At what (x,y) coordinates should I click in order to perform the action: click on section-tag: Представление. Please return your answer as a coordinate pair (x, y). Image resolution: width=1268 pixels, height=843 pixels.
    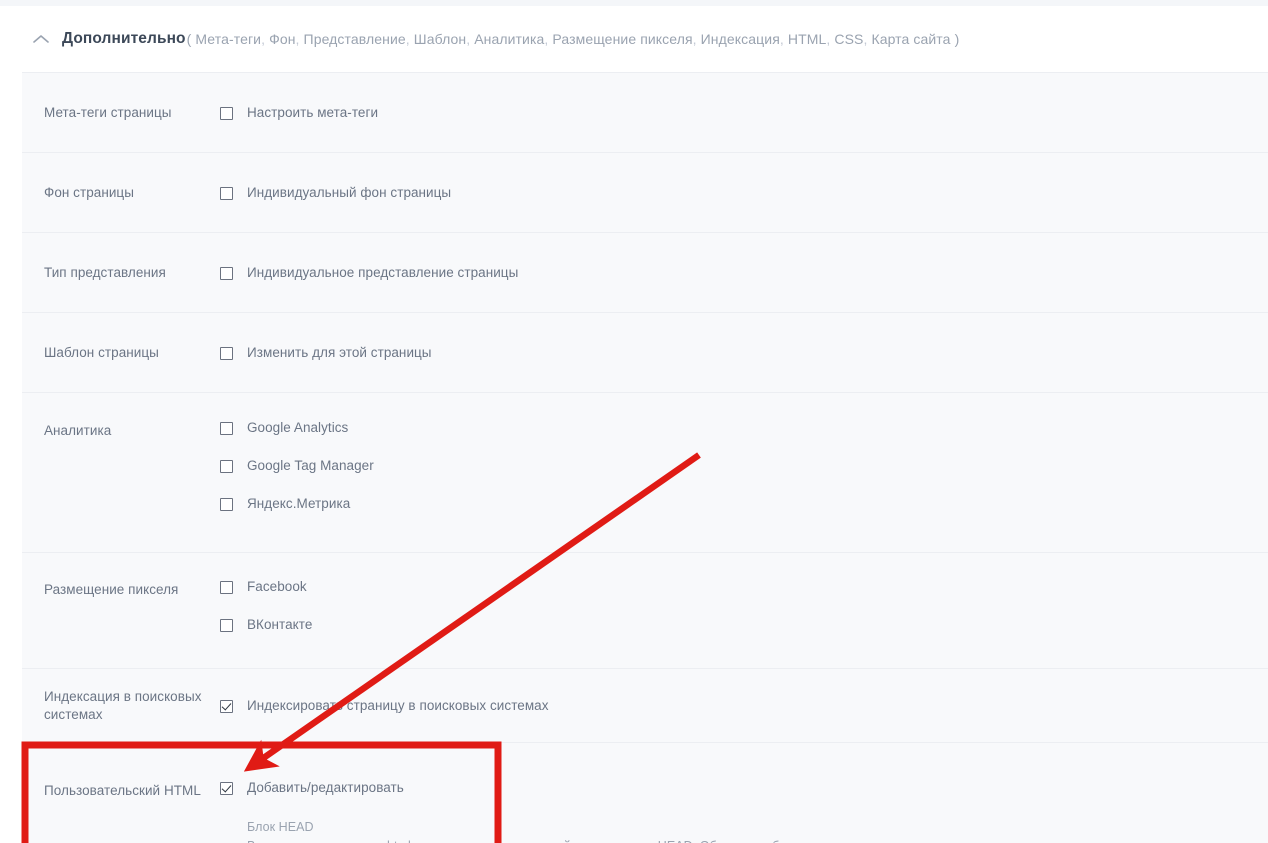
    Looking at the image, I should click on (354, 39).